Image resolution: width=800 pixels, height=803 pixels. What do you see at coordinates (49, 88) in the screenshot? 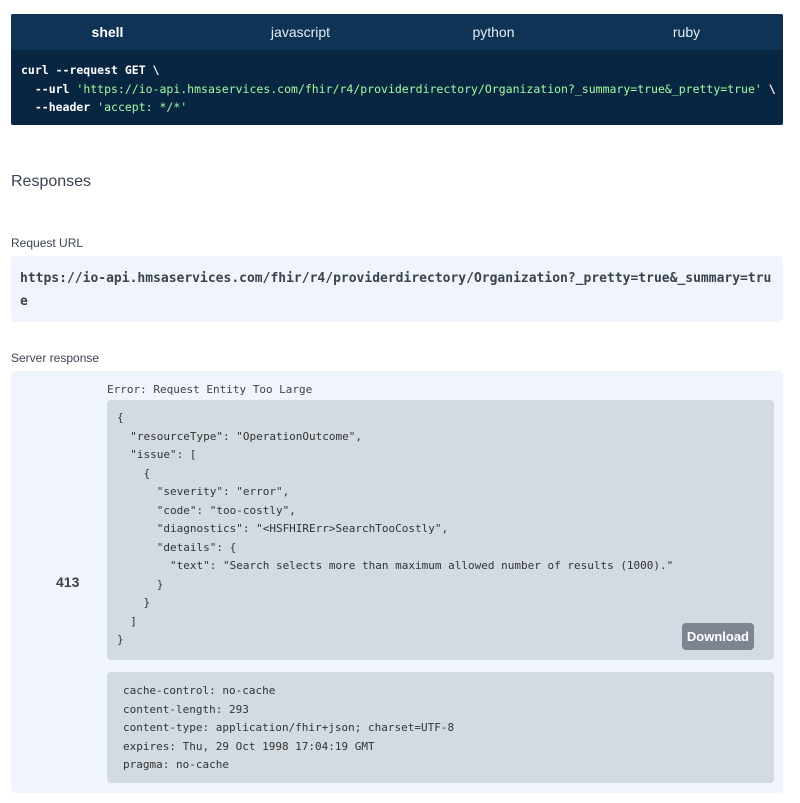
I see `code-line-2-flag: --url` at bounding box center [49, 88].